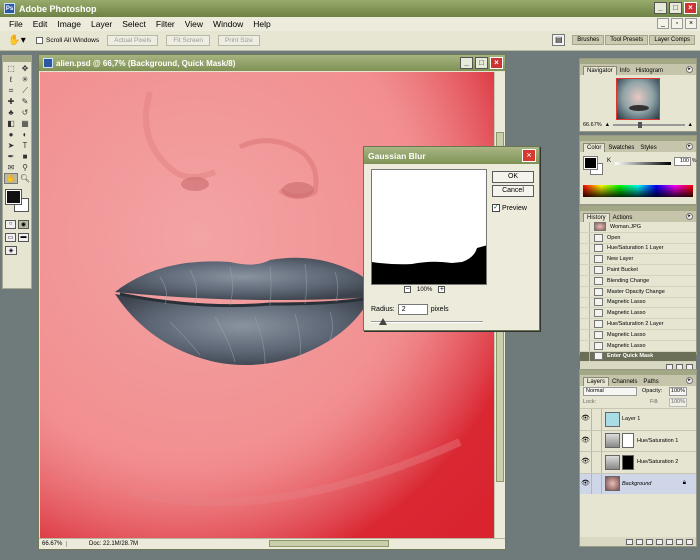 This screenshot has width=700, height=560. What do you see at coordinates (638, 227) in the screenshot?
I see `history-snapshot: Woman.JPG` at bounding box center [638, 227].